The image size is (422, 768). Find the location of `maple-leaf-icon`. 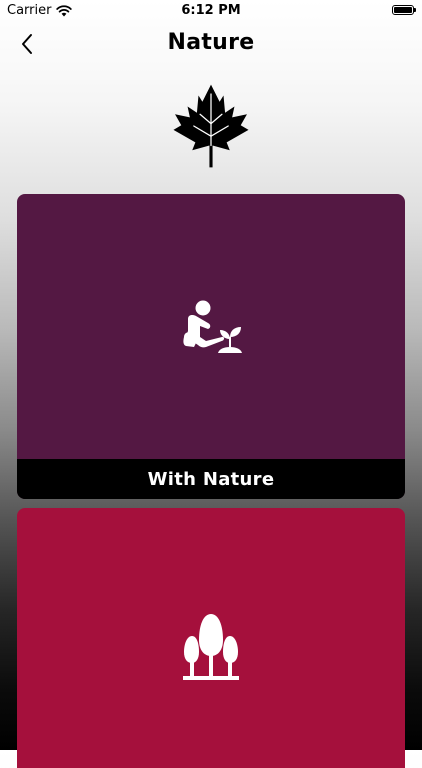

maple-leaf-icon is located at coordinates (211, 126).